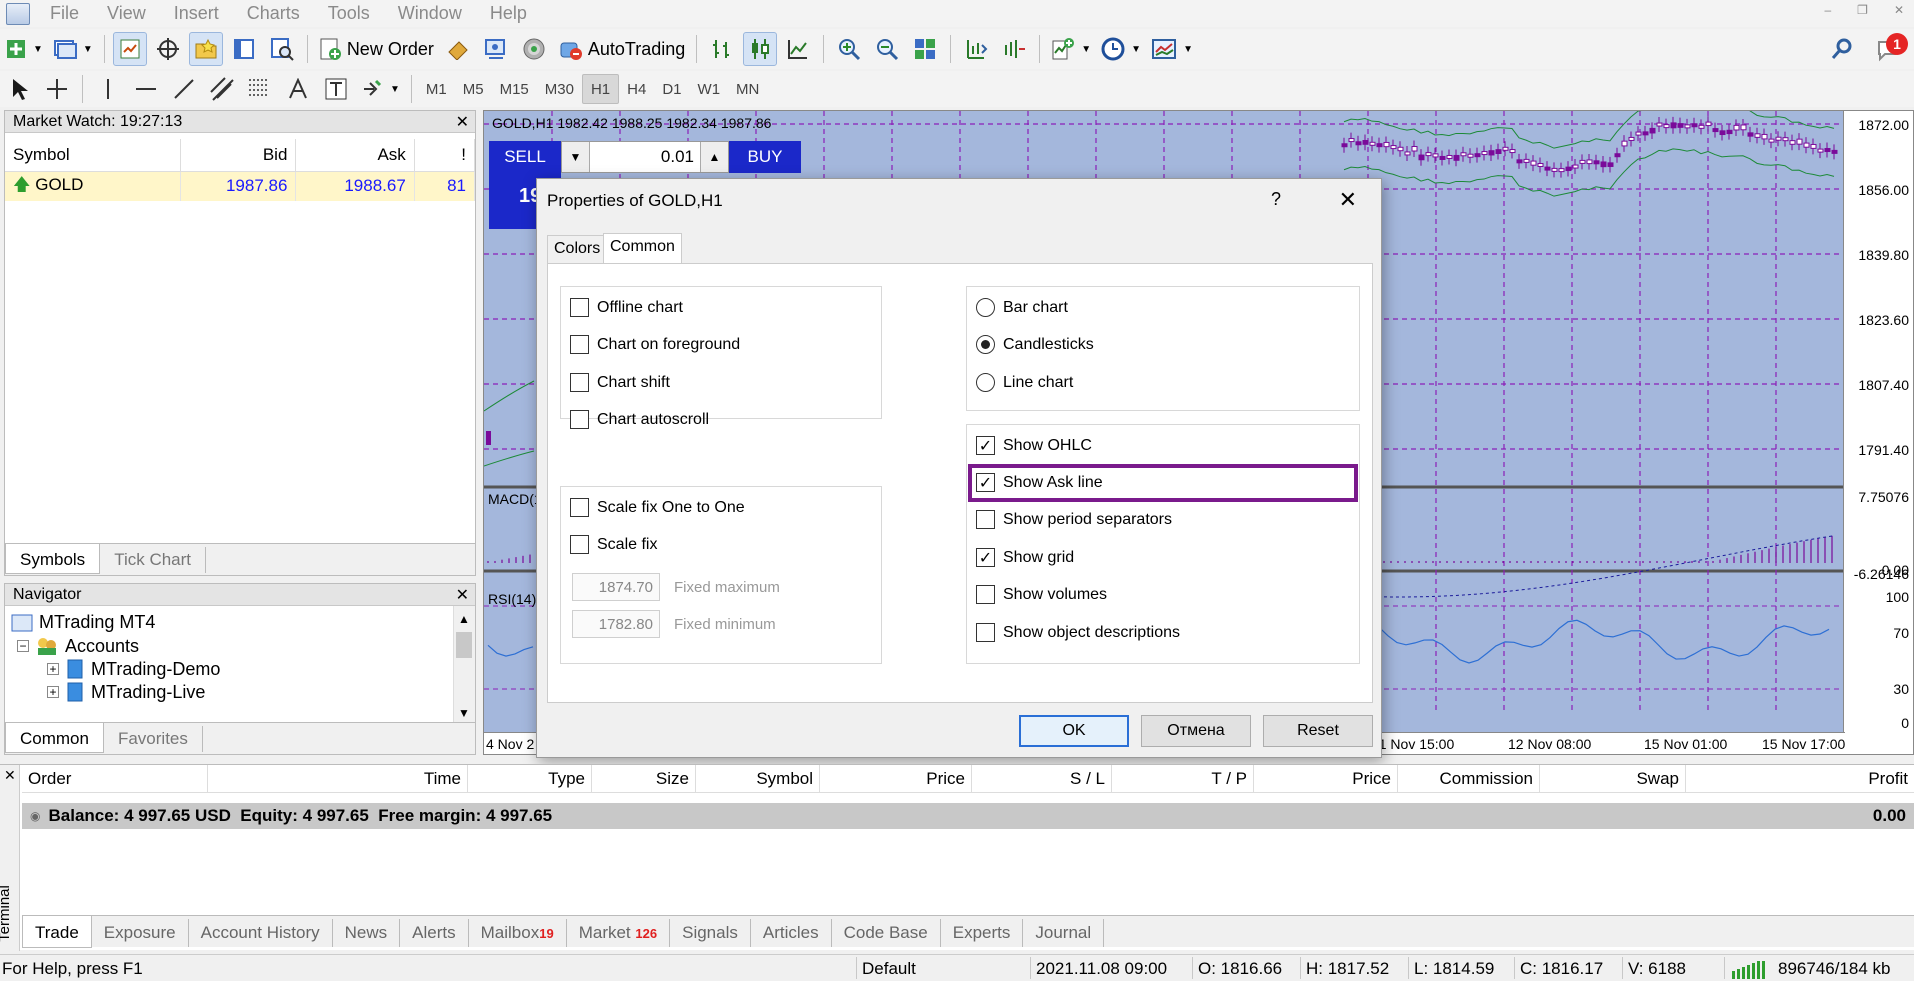 The width and height of the screenshot is (1914, 981). I want to click on help-icon: ?, so click(1276, 199).